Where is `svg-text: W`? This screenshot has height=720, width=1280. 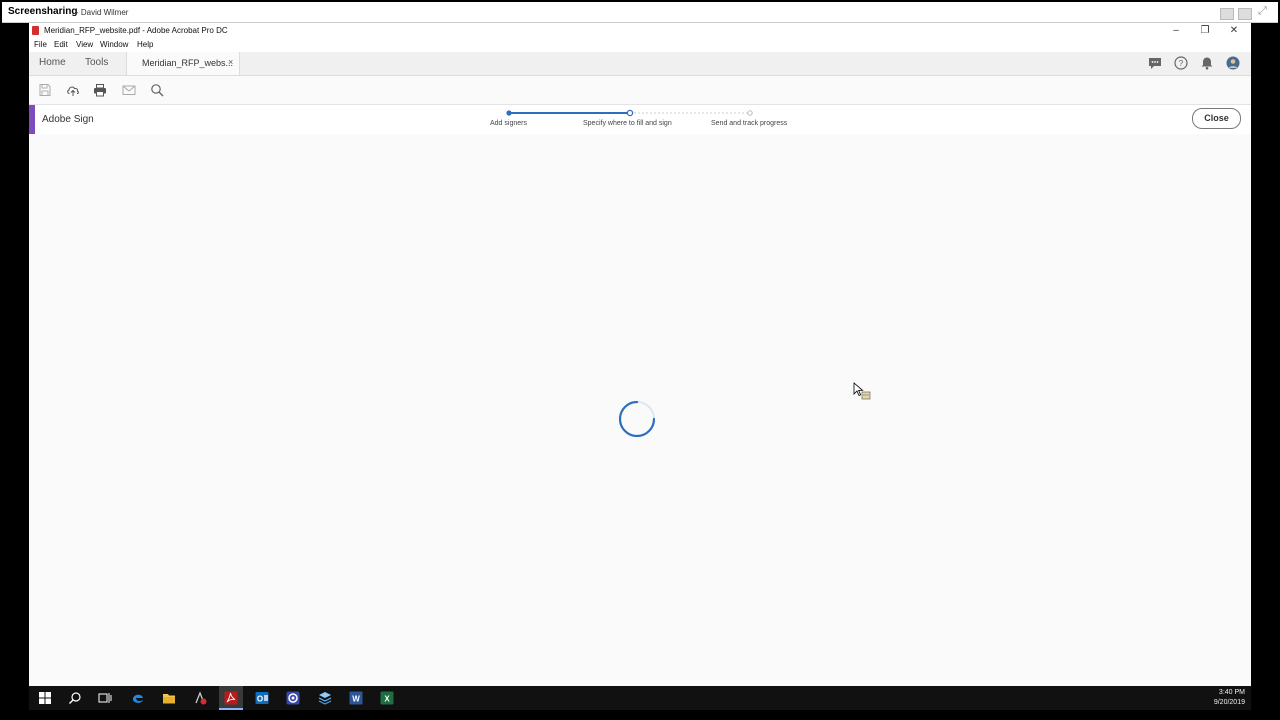 svg-text: W is located at coordinates (356, 699).